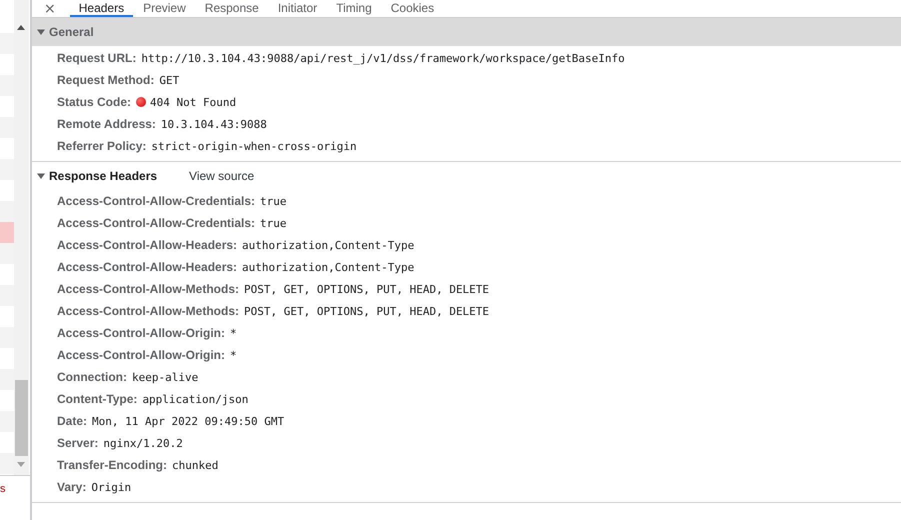  Describe the element at coordinates (354, 8) in the screenshot. I see `tab: Timing` at that location.